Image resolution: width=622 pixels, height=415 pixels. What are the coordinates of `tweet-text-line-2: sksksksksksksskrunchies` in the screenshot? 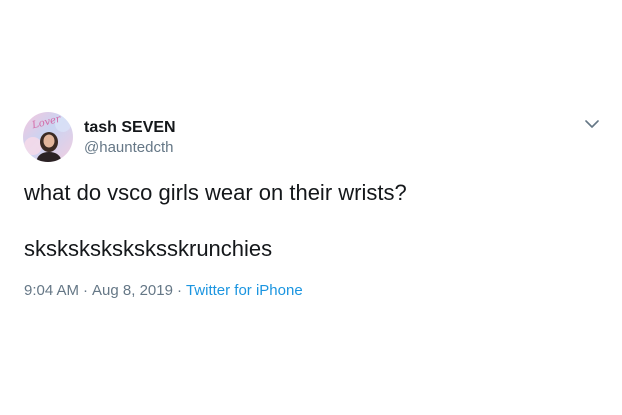 It's located at (148, 248).